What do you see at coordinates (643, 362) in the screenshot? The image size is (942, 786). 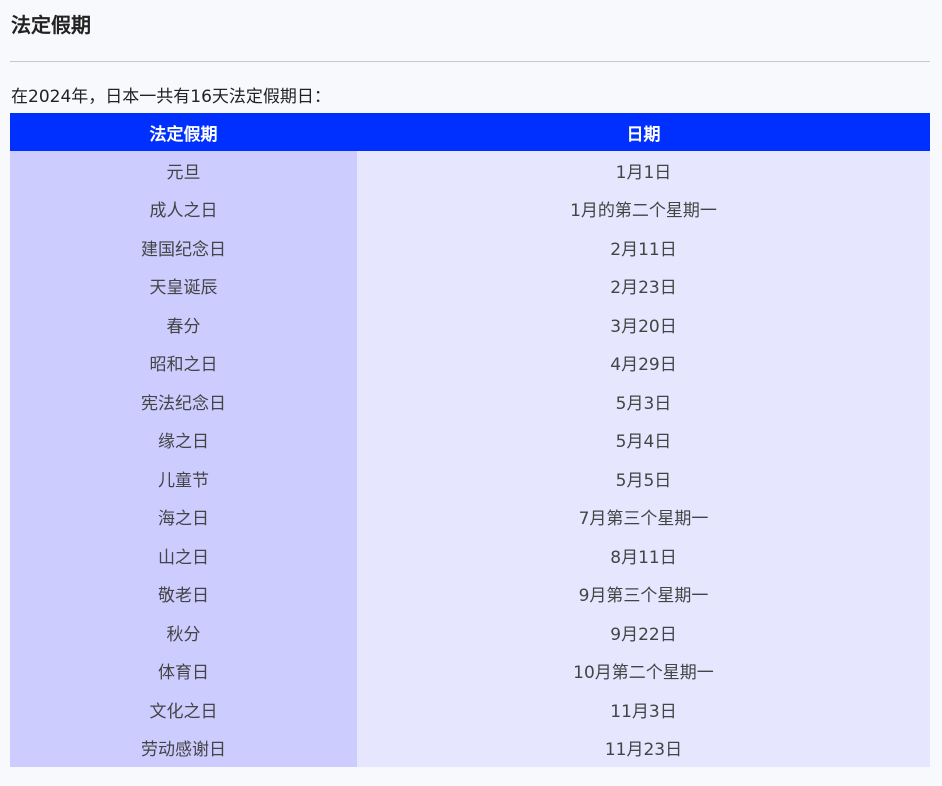 I see `holiday-date-cell: 4月29日` at bounding box center [643, 362].